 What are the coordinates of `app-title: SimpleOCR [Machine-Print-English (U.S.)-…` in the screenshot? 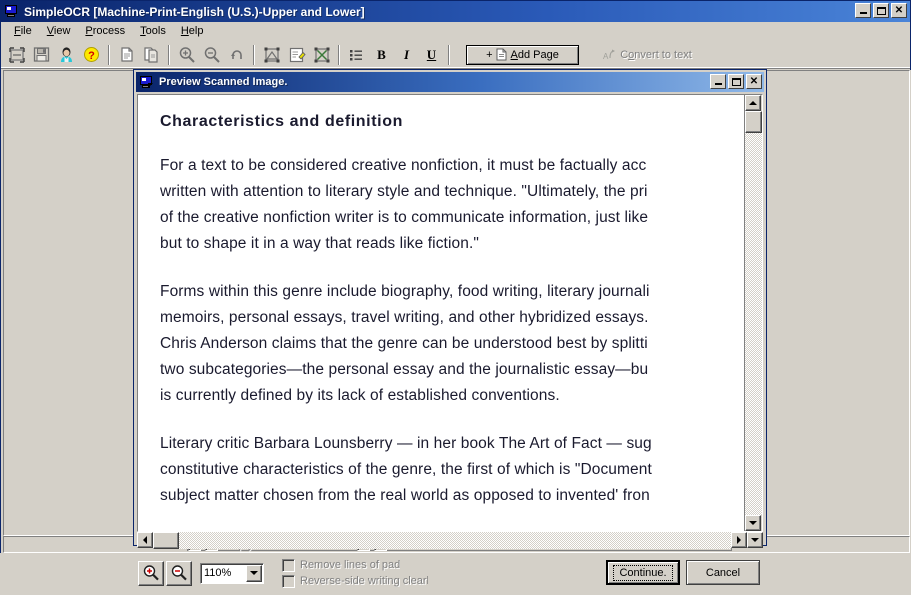 It's located at (194, 11).